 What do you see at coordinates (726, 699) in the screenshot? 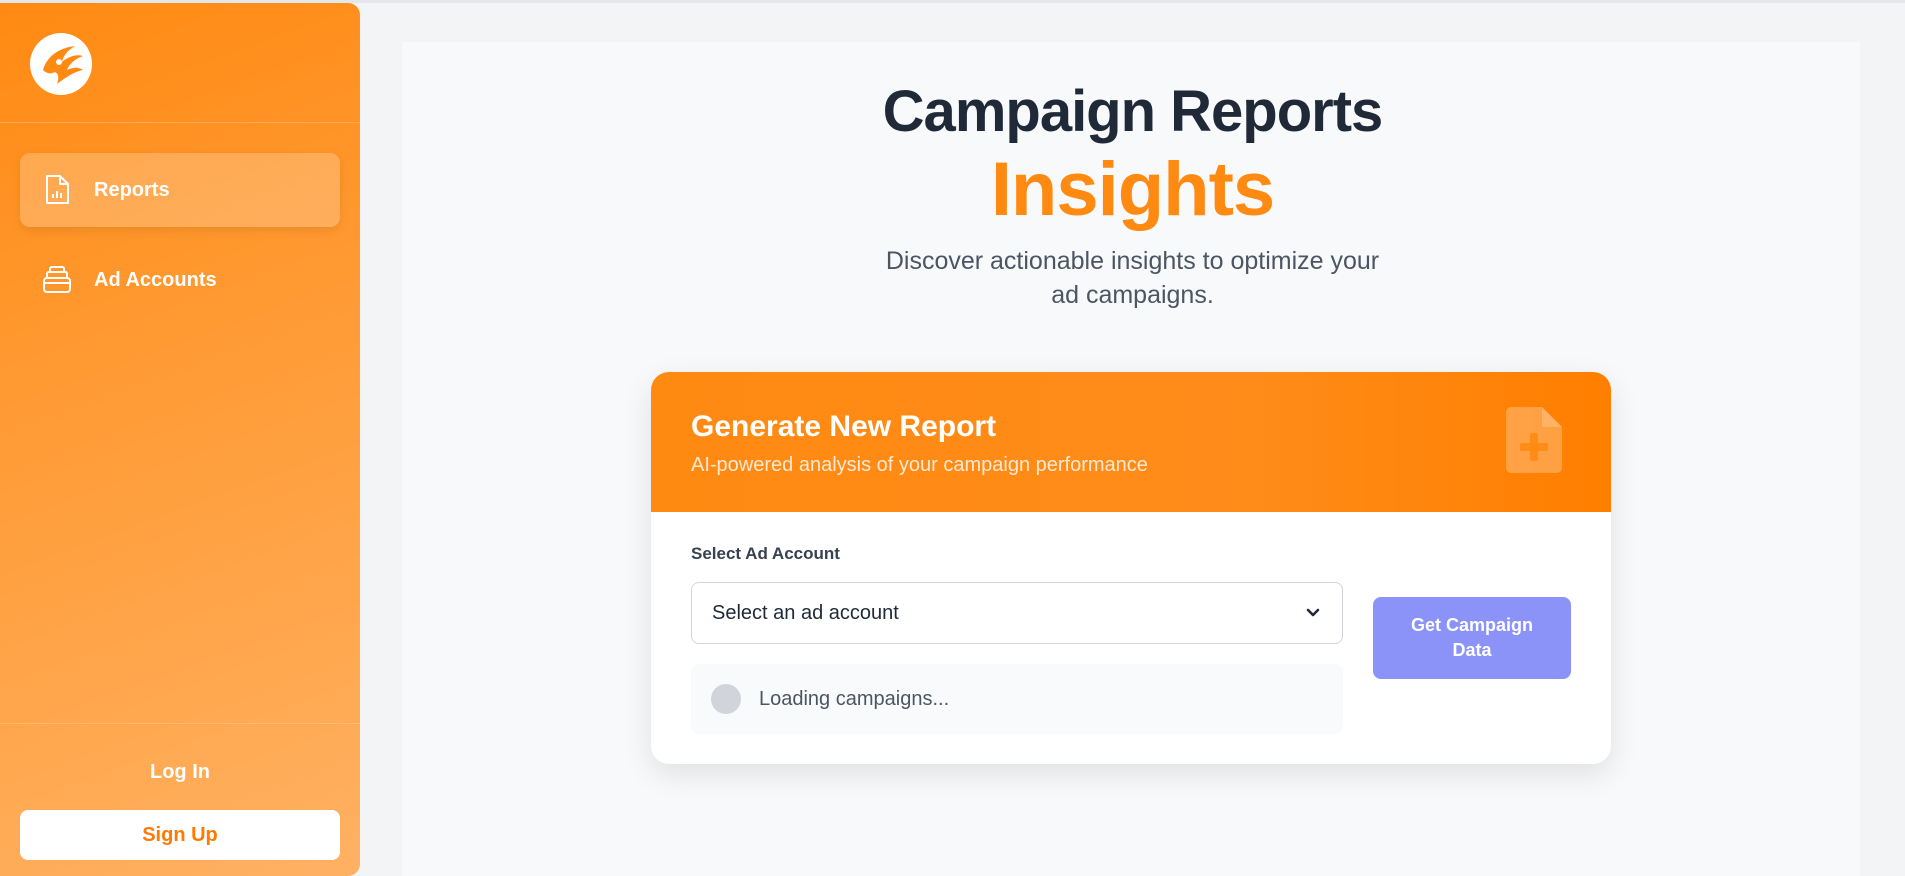
I see `loading-spinner-icon` at bounding box center [726, 699].